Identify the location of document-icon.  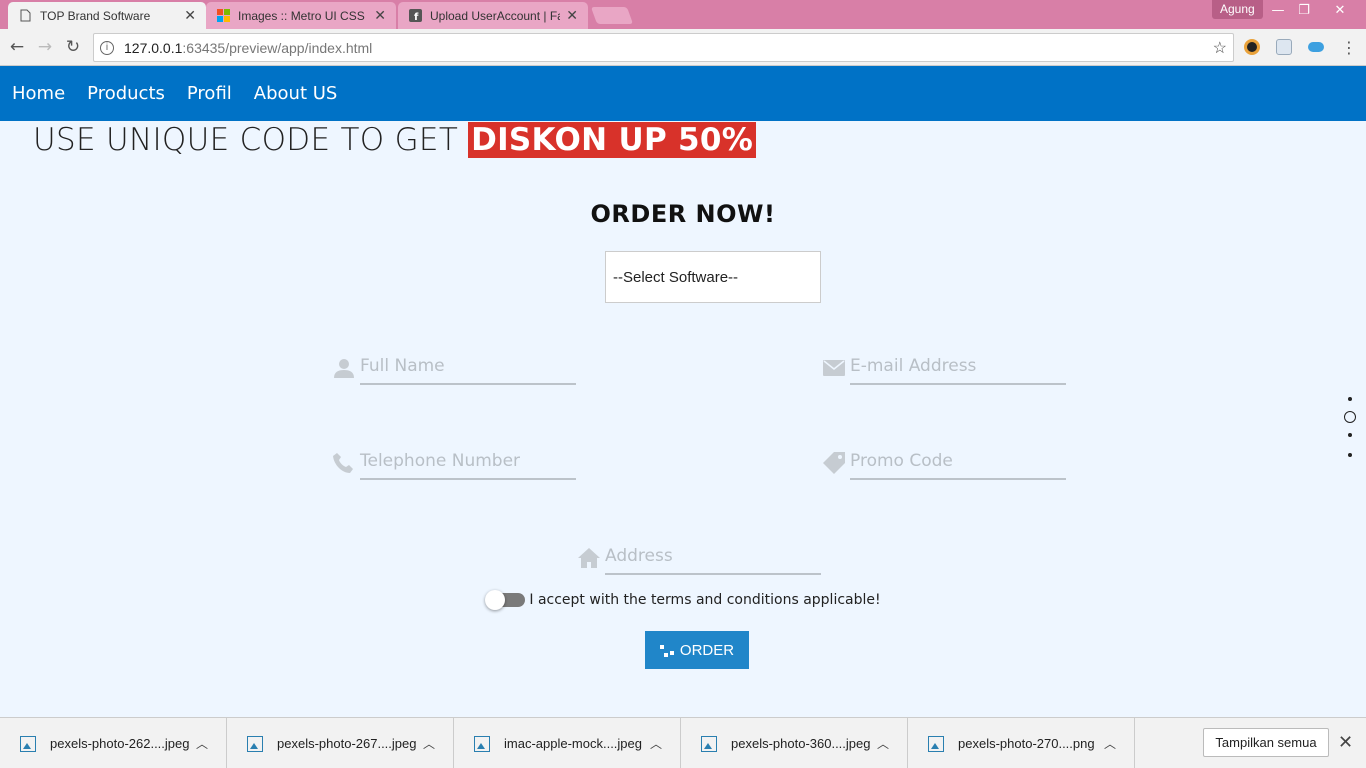
(25, 16).